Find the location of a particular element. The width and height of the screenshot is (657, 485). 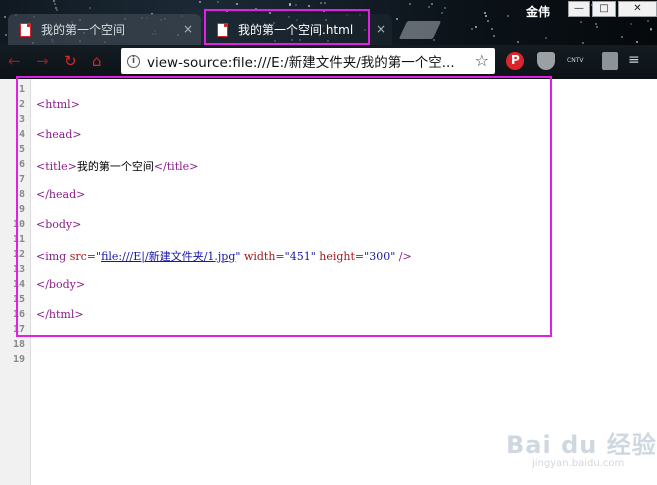

tab-inactive: 我的第一个空间 × is located at coordinates (104, 29).